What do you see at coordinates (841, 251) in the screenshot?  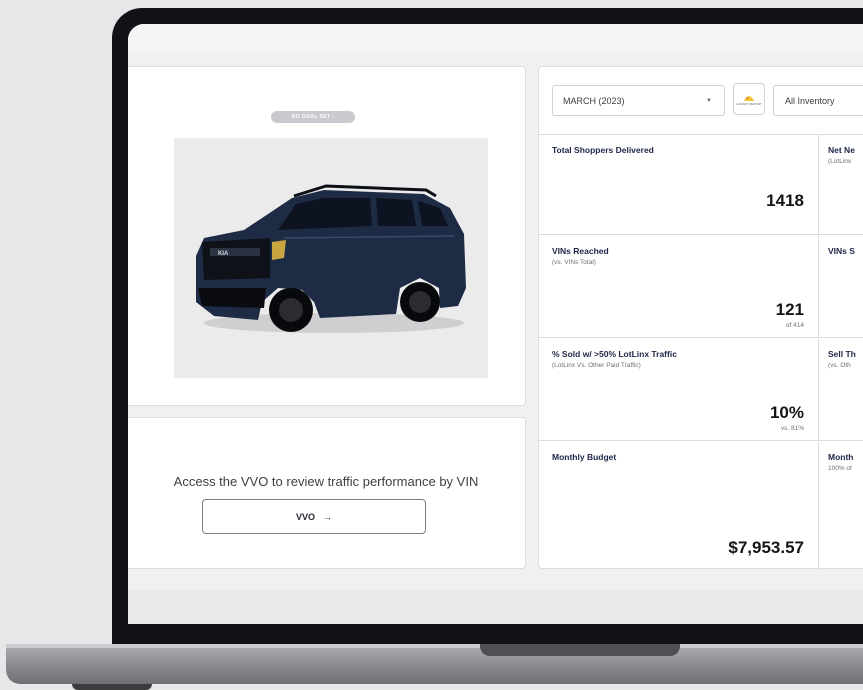 I see `metric-title: VINs S` at bounding box center [841, 251].